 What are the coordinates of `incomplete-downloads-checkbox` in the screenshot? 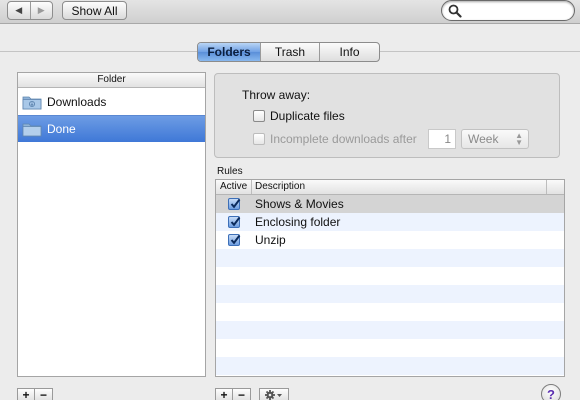 It's located at (259, 139).